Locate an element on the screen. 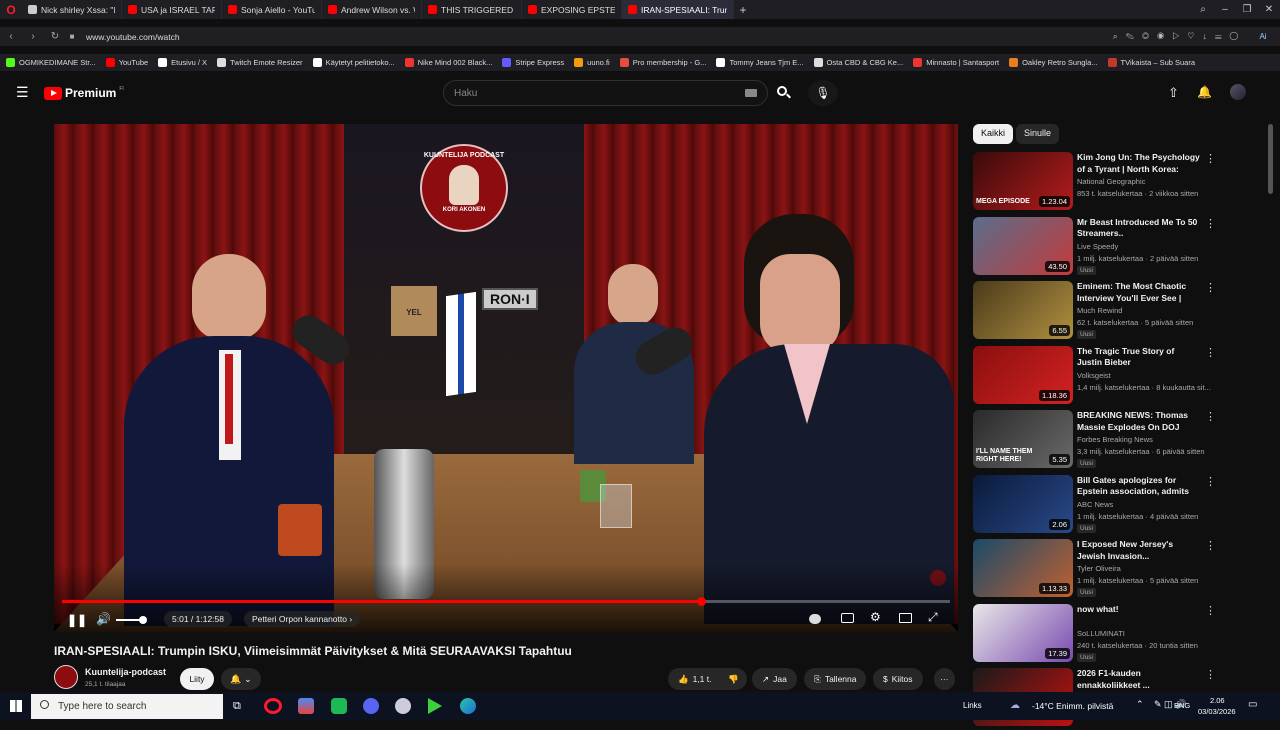 The width and height of the screenshot is (1280, 730). keyboard-icon is located at coordinates (751, 93).